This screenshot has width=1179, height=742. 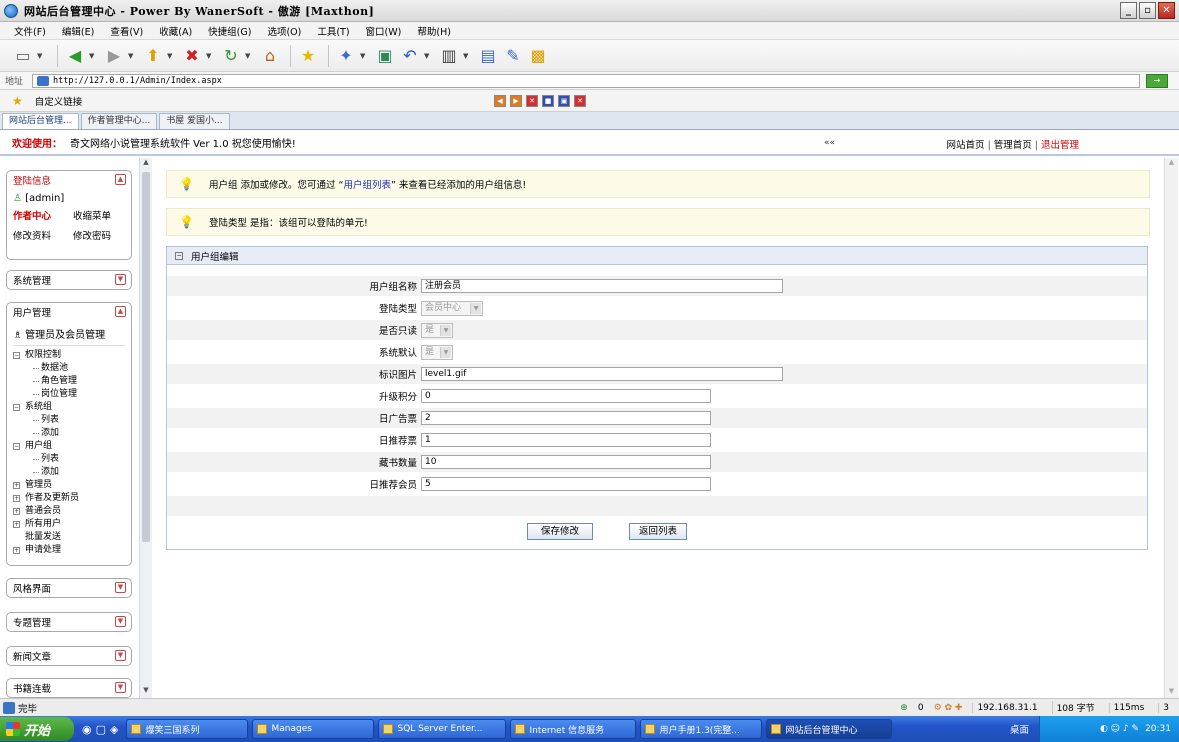 I want to click on style-panel: 风格界面 ▼, so click(x=69, y=588).